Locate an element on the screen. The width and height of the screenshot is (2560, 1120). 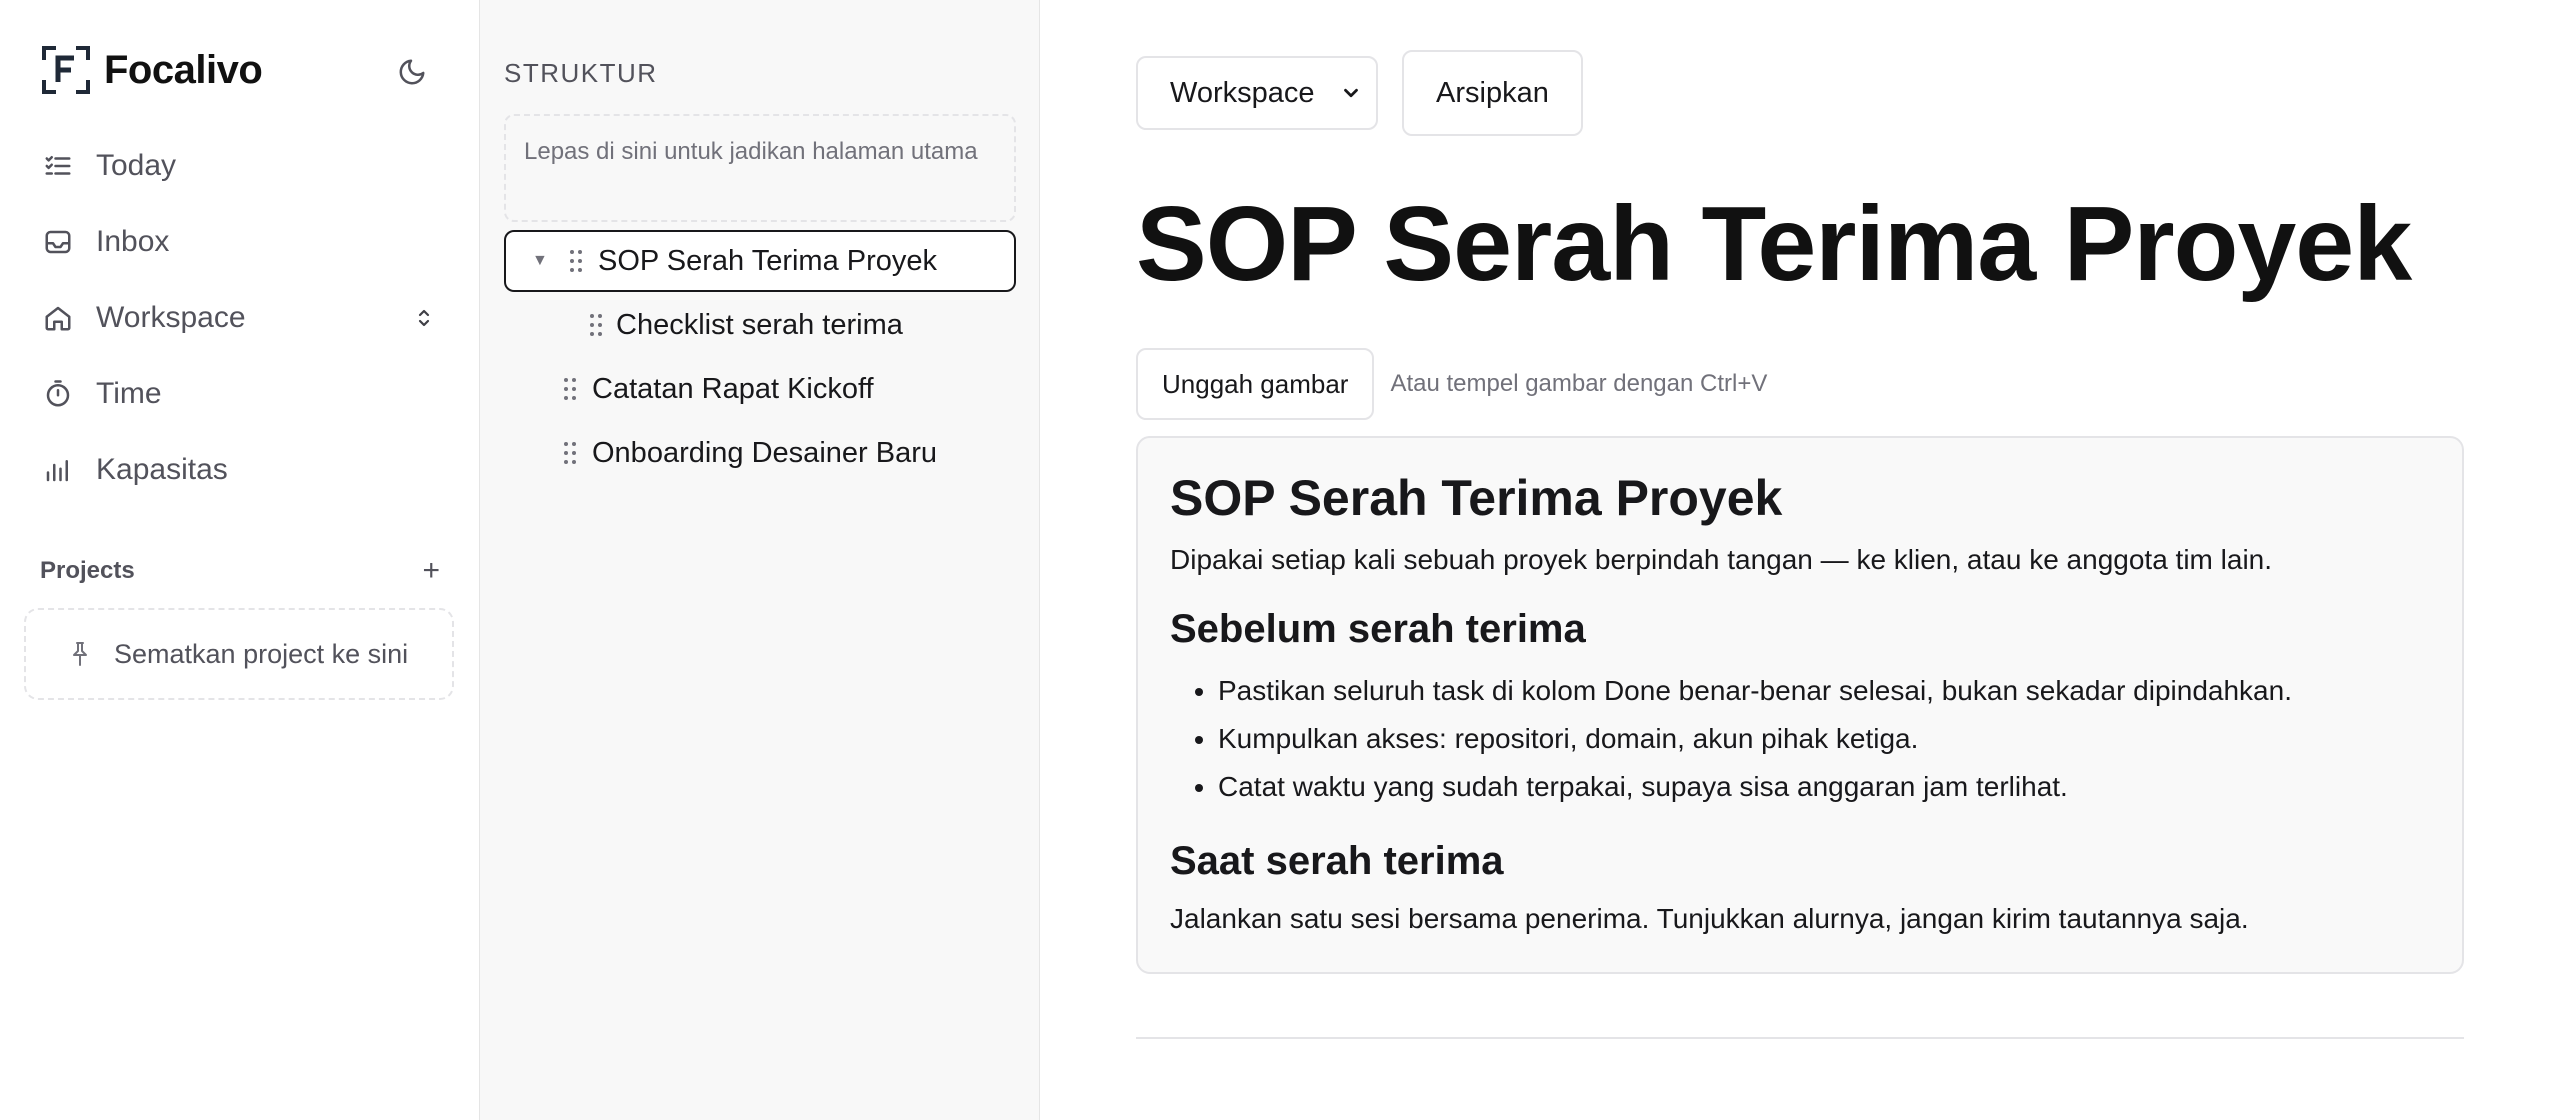
structure-title: STRUKTUR is located at coordinates (581, 73).